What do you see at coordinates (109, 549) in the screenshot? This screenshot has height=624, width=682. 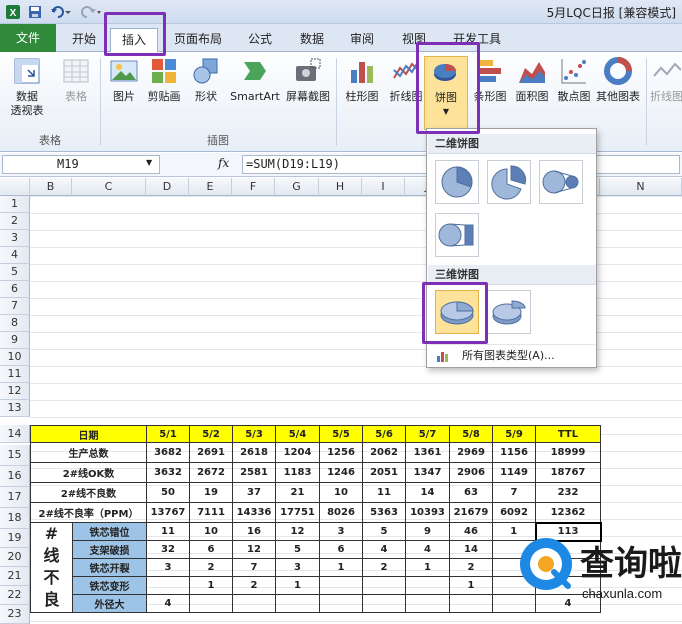 I see `table-cell: 支架破损` at bounding box center [109, 549].